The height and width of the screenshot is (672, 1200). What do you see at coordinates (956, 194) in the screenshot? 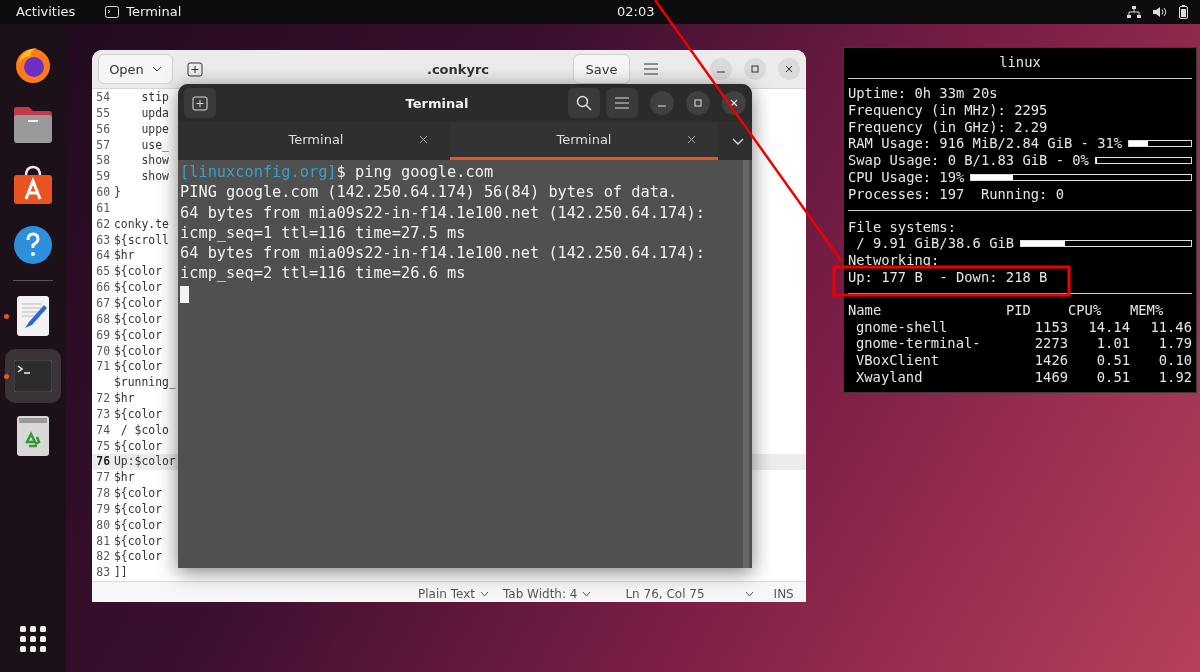
I see `stat-text: Processes: 197 Running: 0` at bounding box center [956, 194].